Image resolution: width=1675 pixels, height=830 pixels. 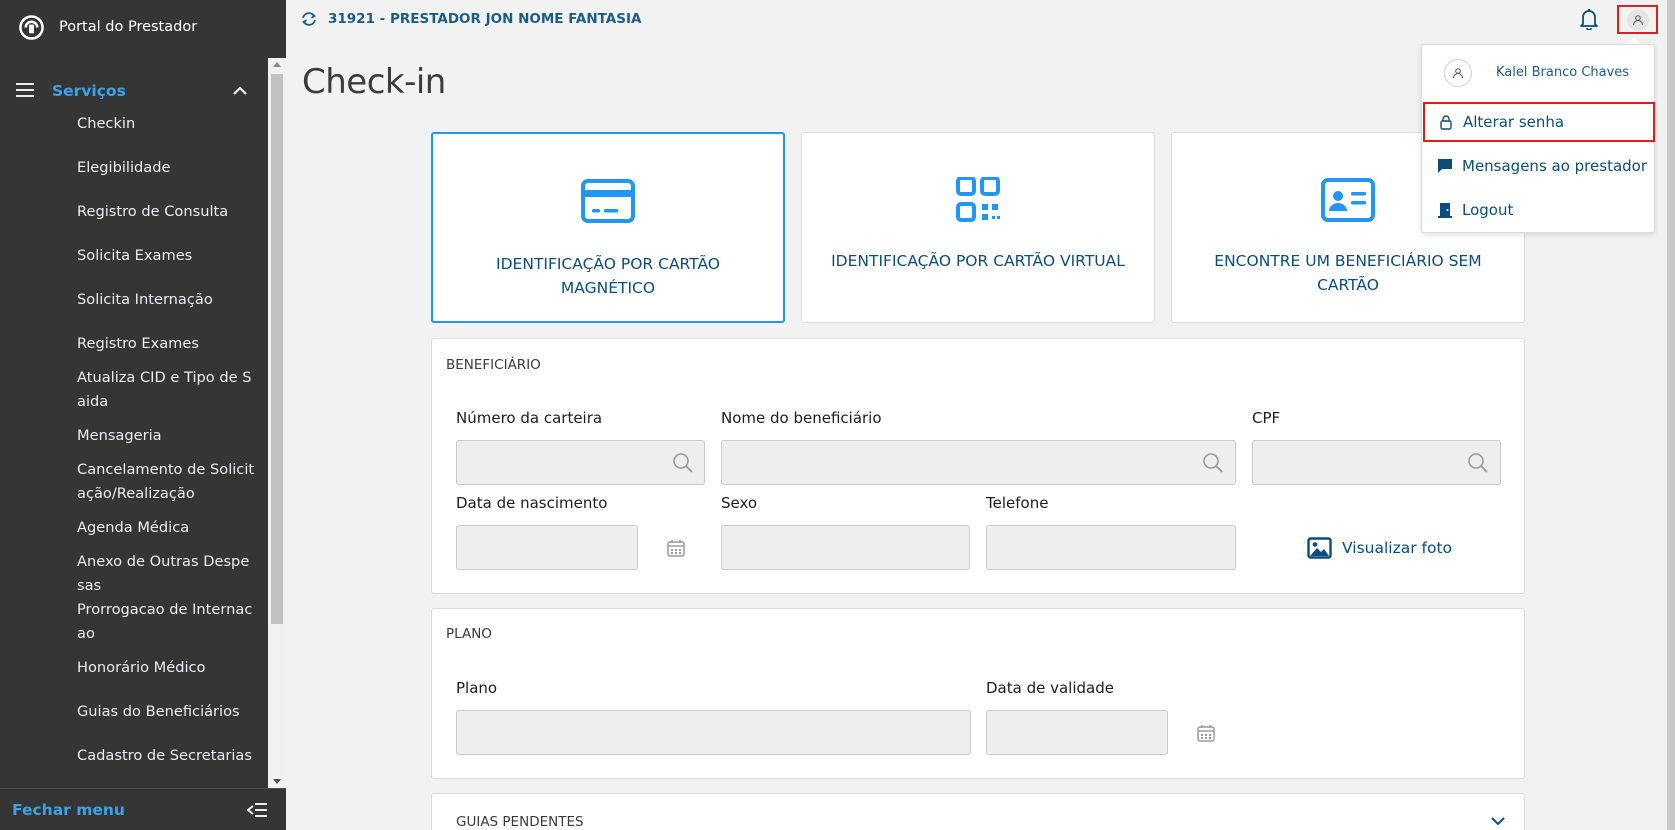 What do you see at coordinates (1348, 273) in the screenshot?
I see `card-no-card-label: ENCONTRE UM BENEFICIÁRIO SEM CARTÃO` at bounding box center [1348, 273].